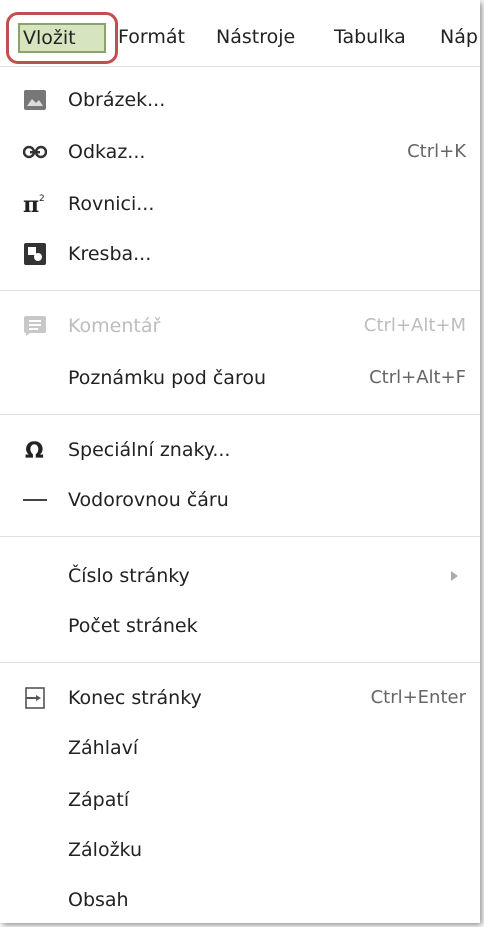 This screenshot has width=484, height=927. I want to click on menu-item-footer: Zápatí, so click(240, 800).